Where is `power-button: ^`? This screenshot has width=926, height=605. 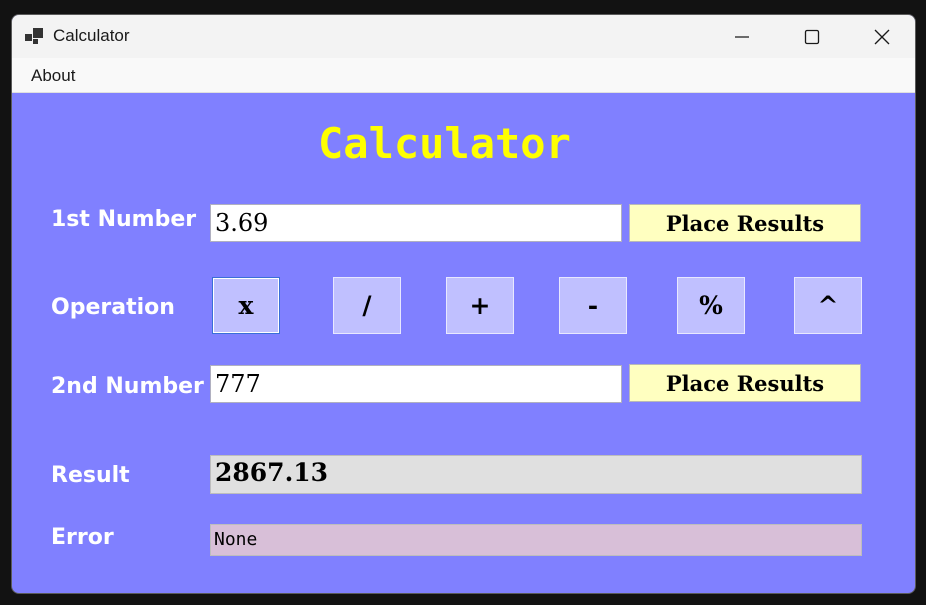
power-button: ^ is located at coordinates (828, 305).